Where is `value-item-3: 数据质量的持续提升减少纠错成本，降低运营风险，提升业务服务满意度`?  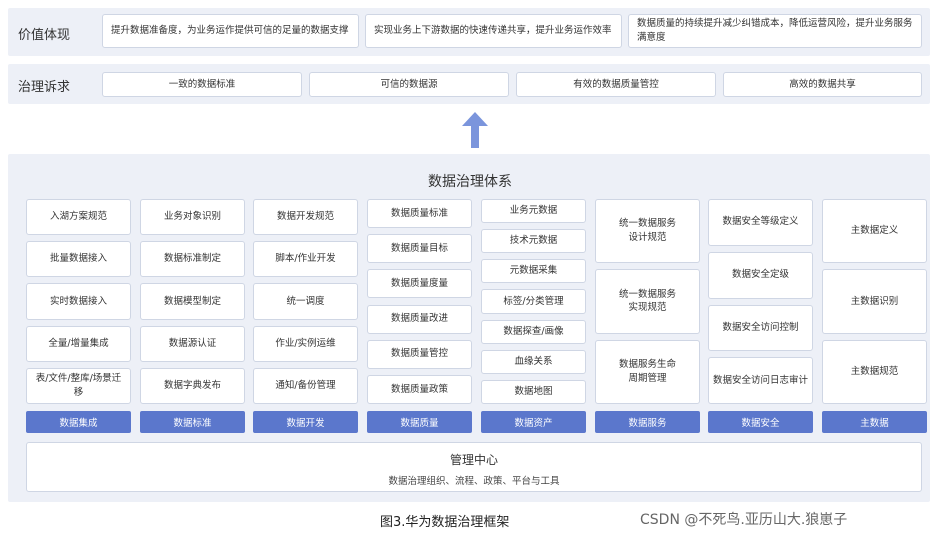 value-item-3: 数据质量的持续提升减少纠错成本，降低运营风险，提升业务服务满意度 is located at coordinates (775, 31).